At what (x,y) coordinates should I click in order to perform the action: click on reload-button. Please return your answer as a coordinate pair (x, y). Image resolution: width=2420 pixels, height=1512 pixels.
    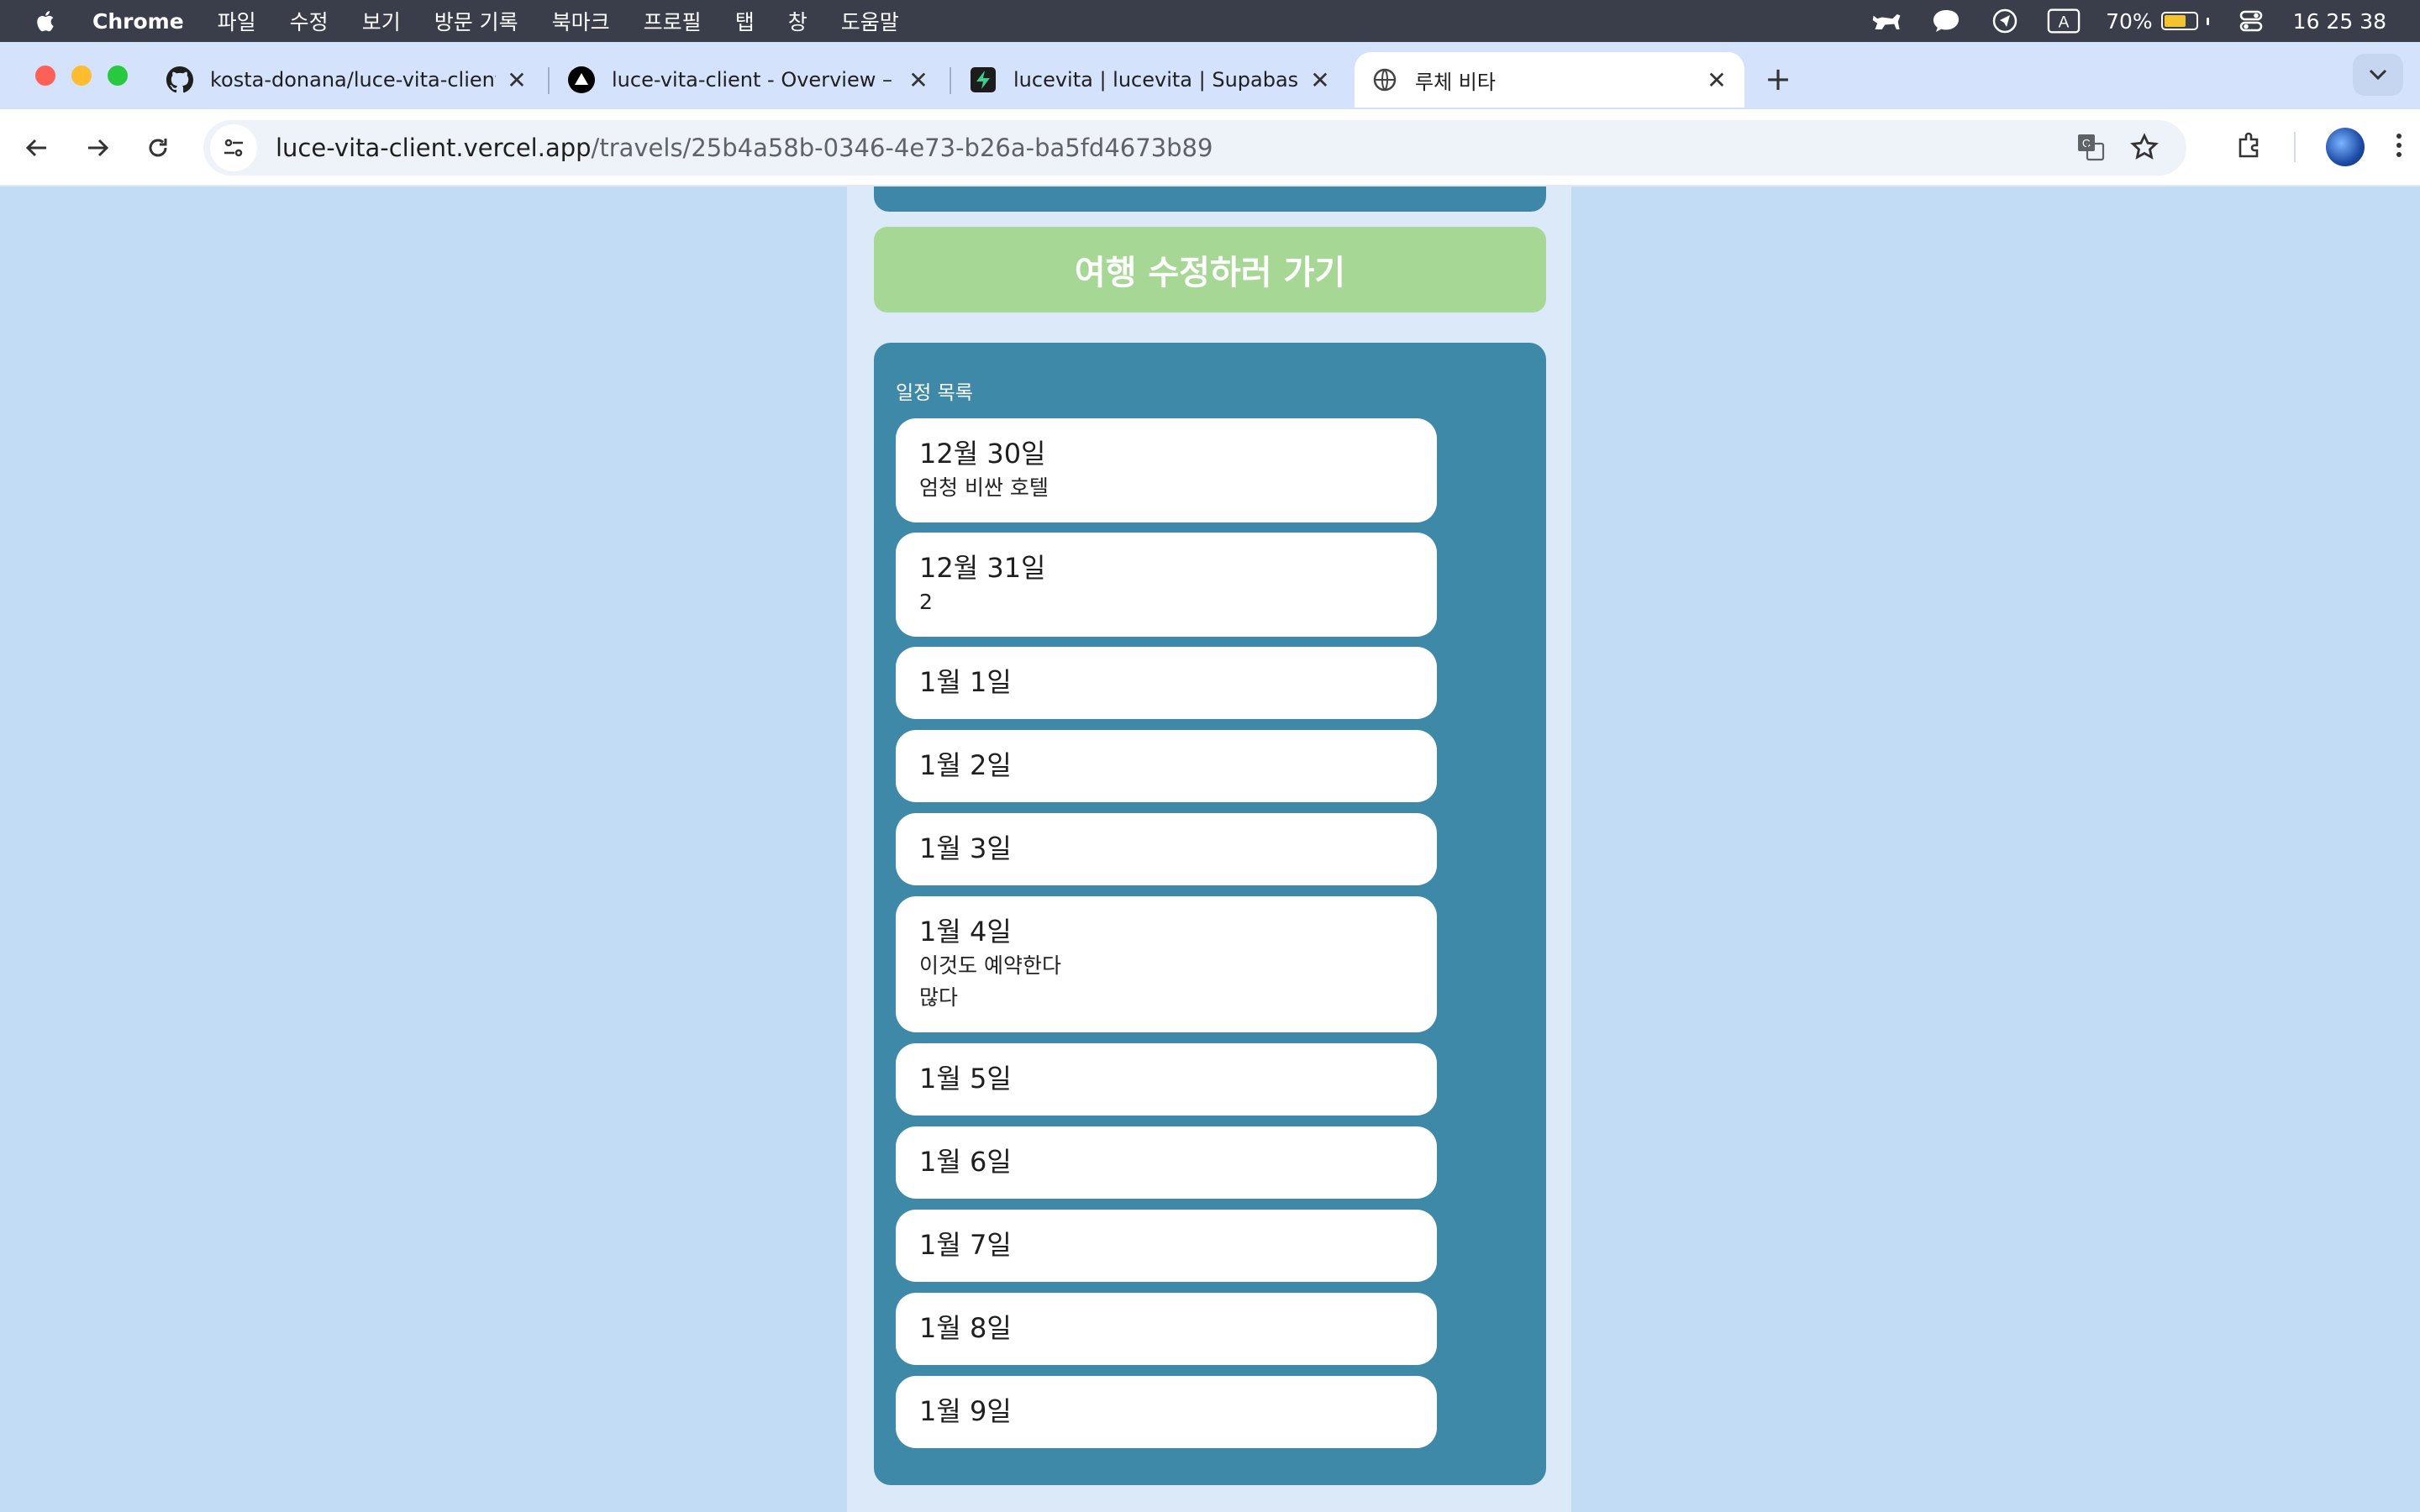
    Looking at the image, I should click on (158, 148).